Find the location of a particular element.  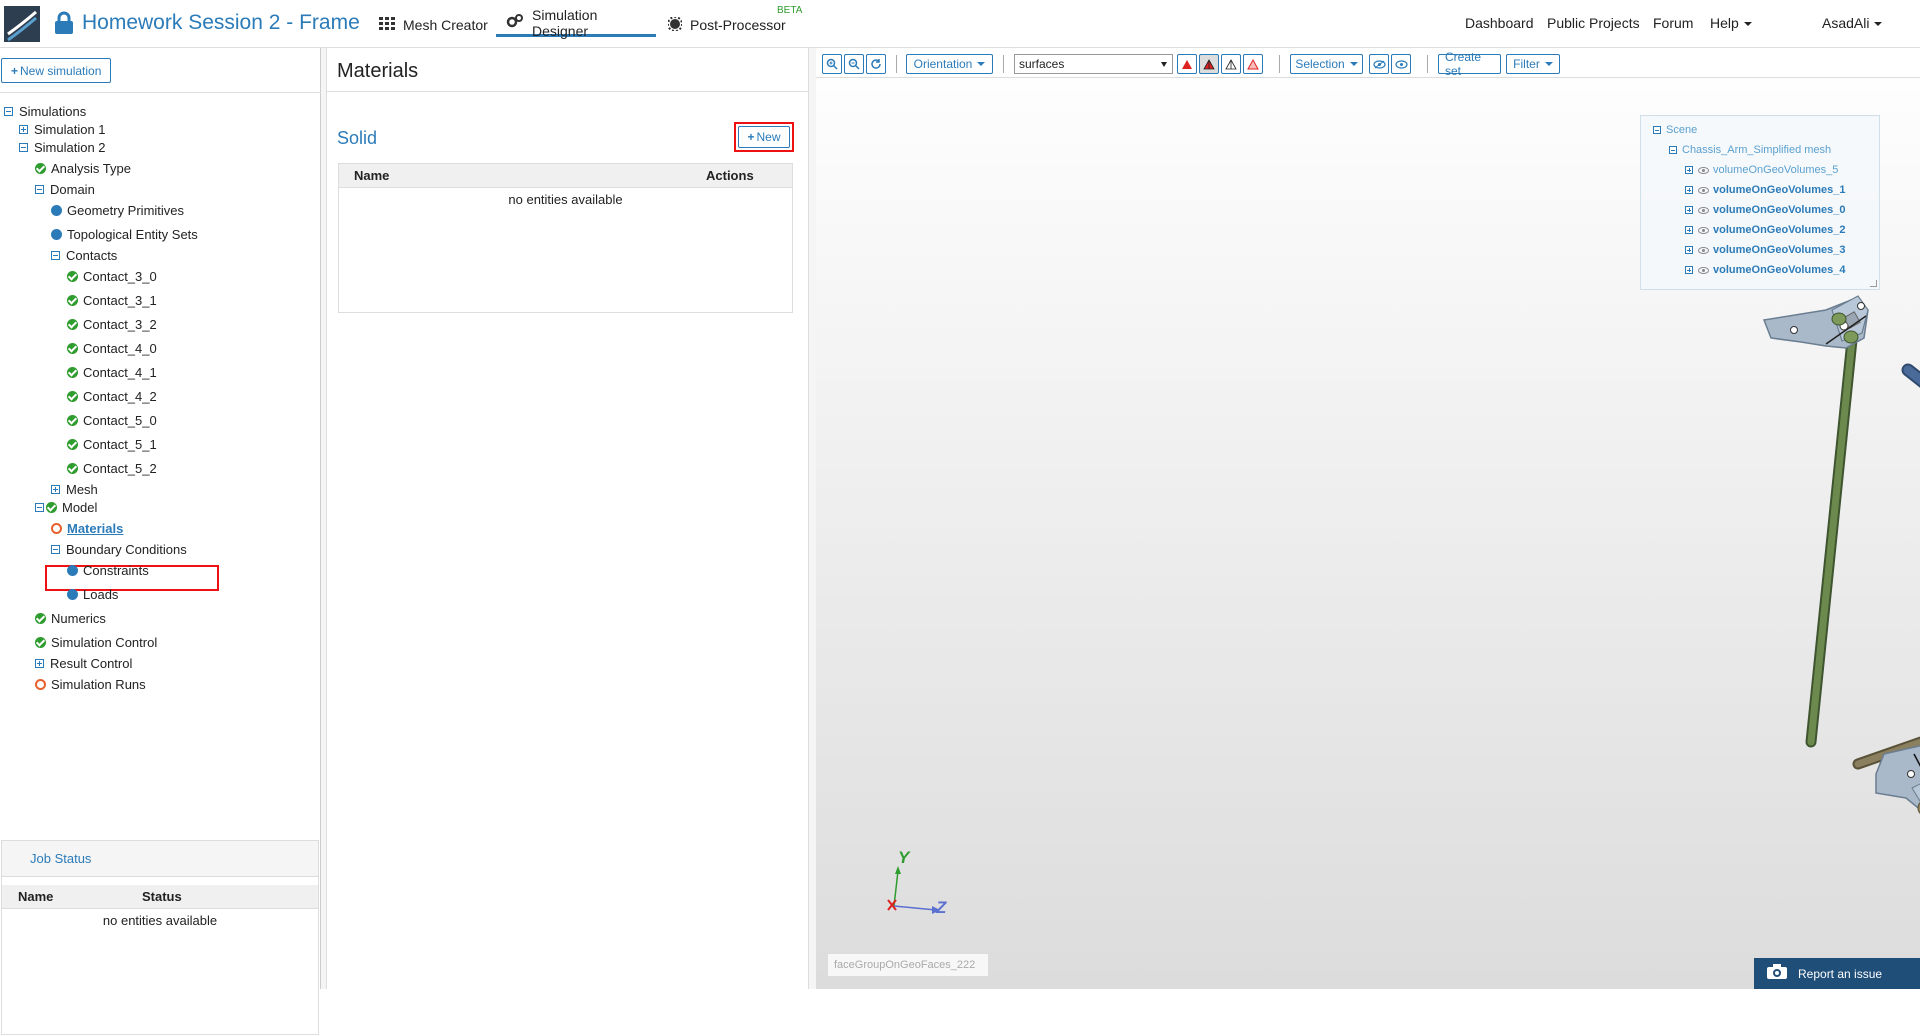

tree-label: Materials is located at coordinates (95, 528).